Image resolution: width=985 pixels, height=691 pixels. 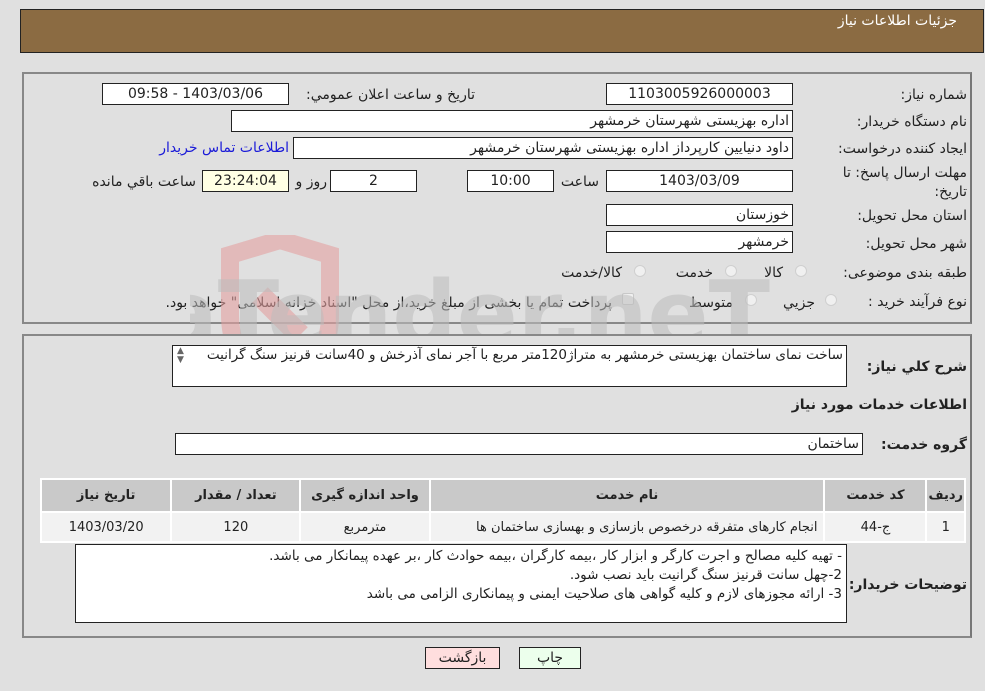 What do you see at coordinates (879, 405) in the screenshot?
I see `services-section-title: اطلاعات خدمات مورد نیاز` at bounding box center [879, 405].